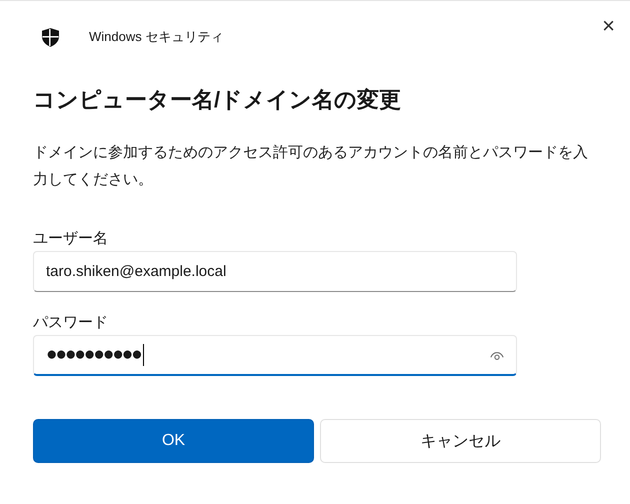 Image resolution: width=630 pixels, height=504 pixels. What do you see at coordinates (608, 26) in the screenshot?
I see `close-button: ×` at bounding box center [608, 26].